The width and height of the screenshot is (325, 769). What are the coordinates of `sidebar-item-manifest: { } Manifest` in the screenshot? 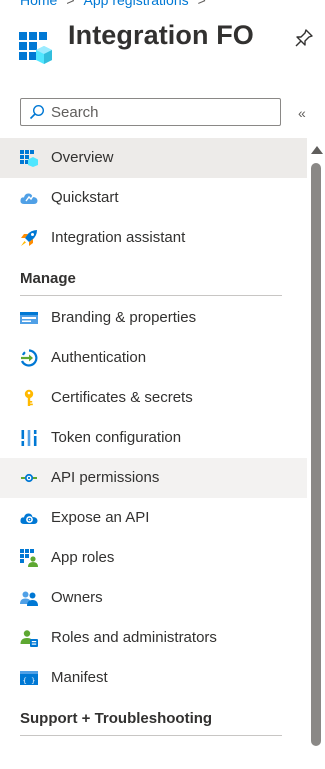 It's located at (153, 678).